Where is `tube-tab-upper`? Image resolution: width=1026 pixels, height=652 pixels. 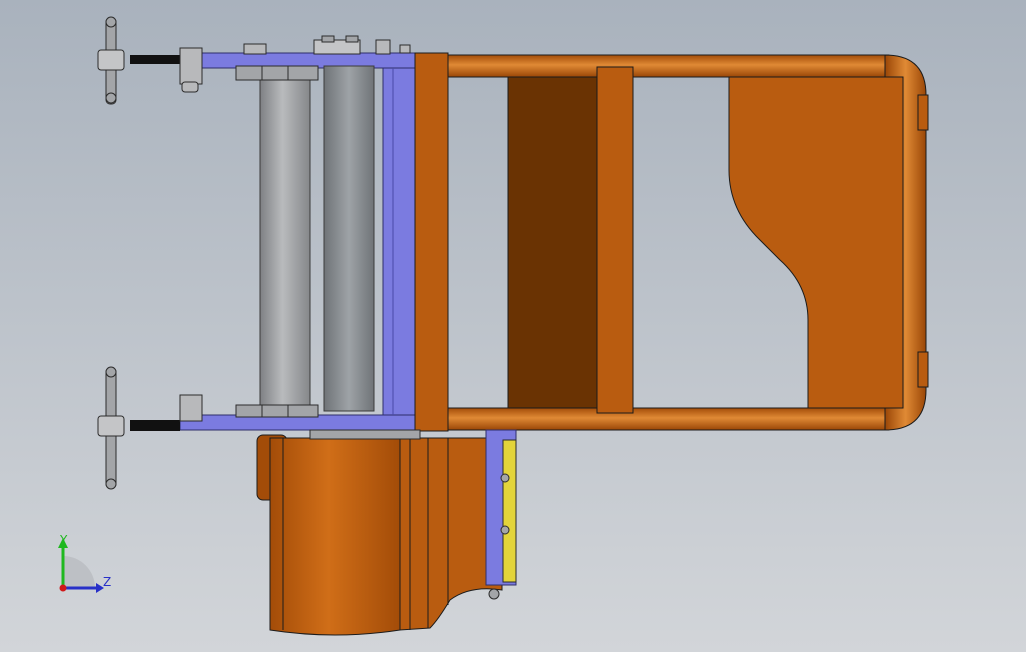
tube-tab-upper is located at coordinates (923, 112).